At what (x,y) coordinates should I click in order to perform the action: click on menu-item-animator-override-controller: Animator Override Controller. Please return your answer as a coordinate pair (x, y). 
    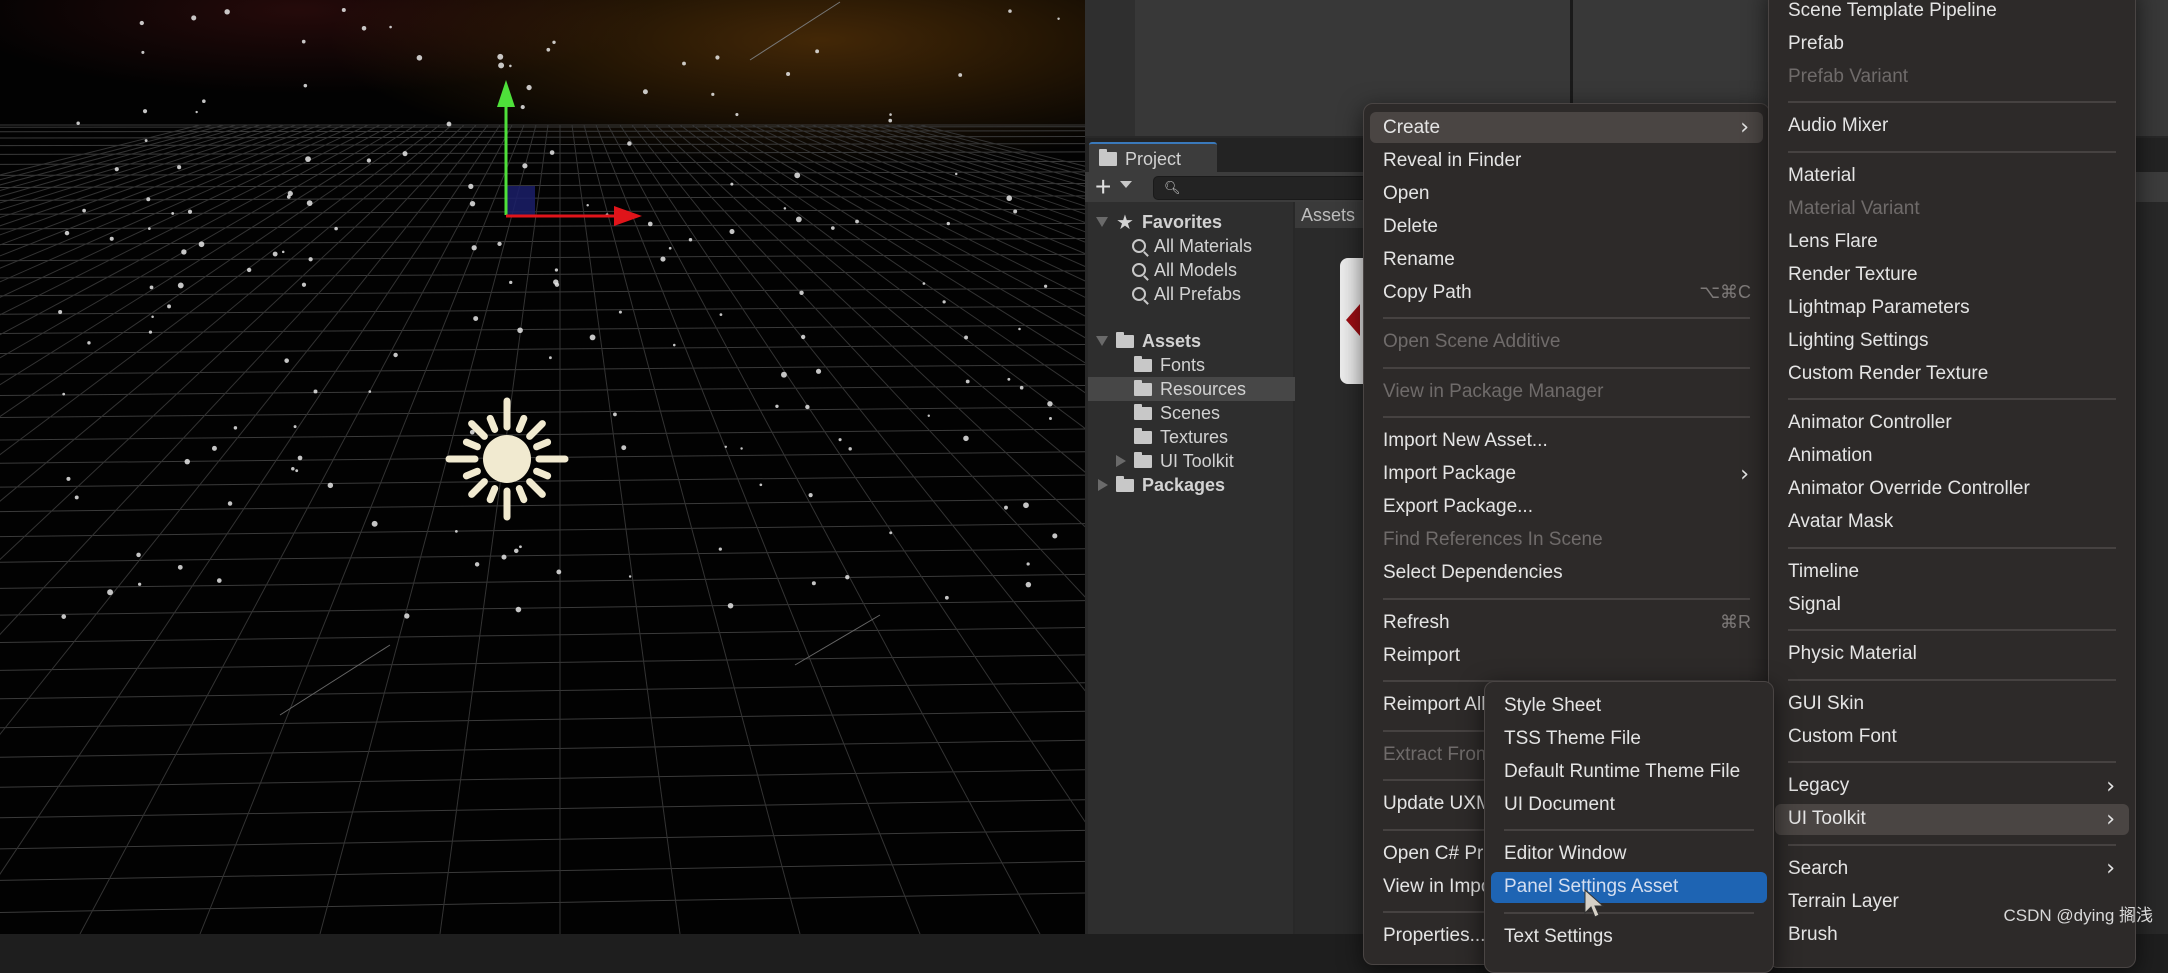
    Looking at the image, I should click on (1952, 489).